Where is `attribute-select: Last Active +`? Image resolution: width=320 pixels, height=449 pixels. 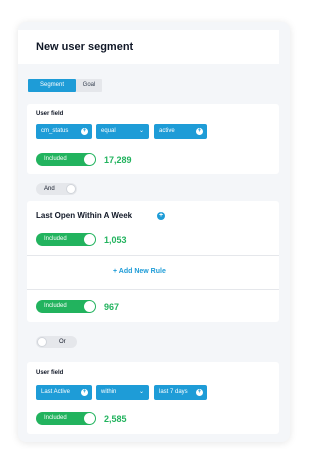 attribute-select: Last Active + is located at coordinates (64, 392).